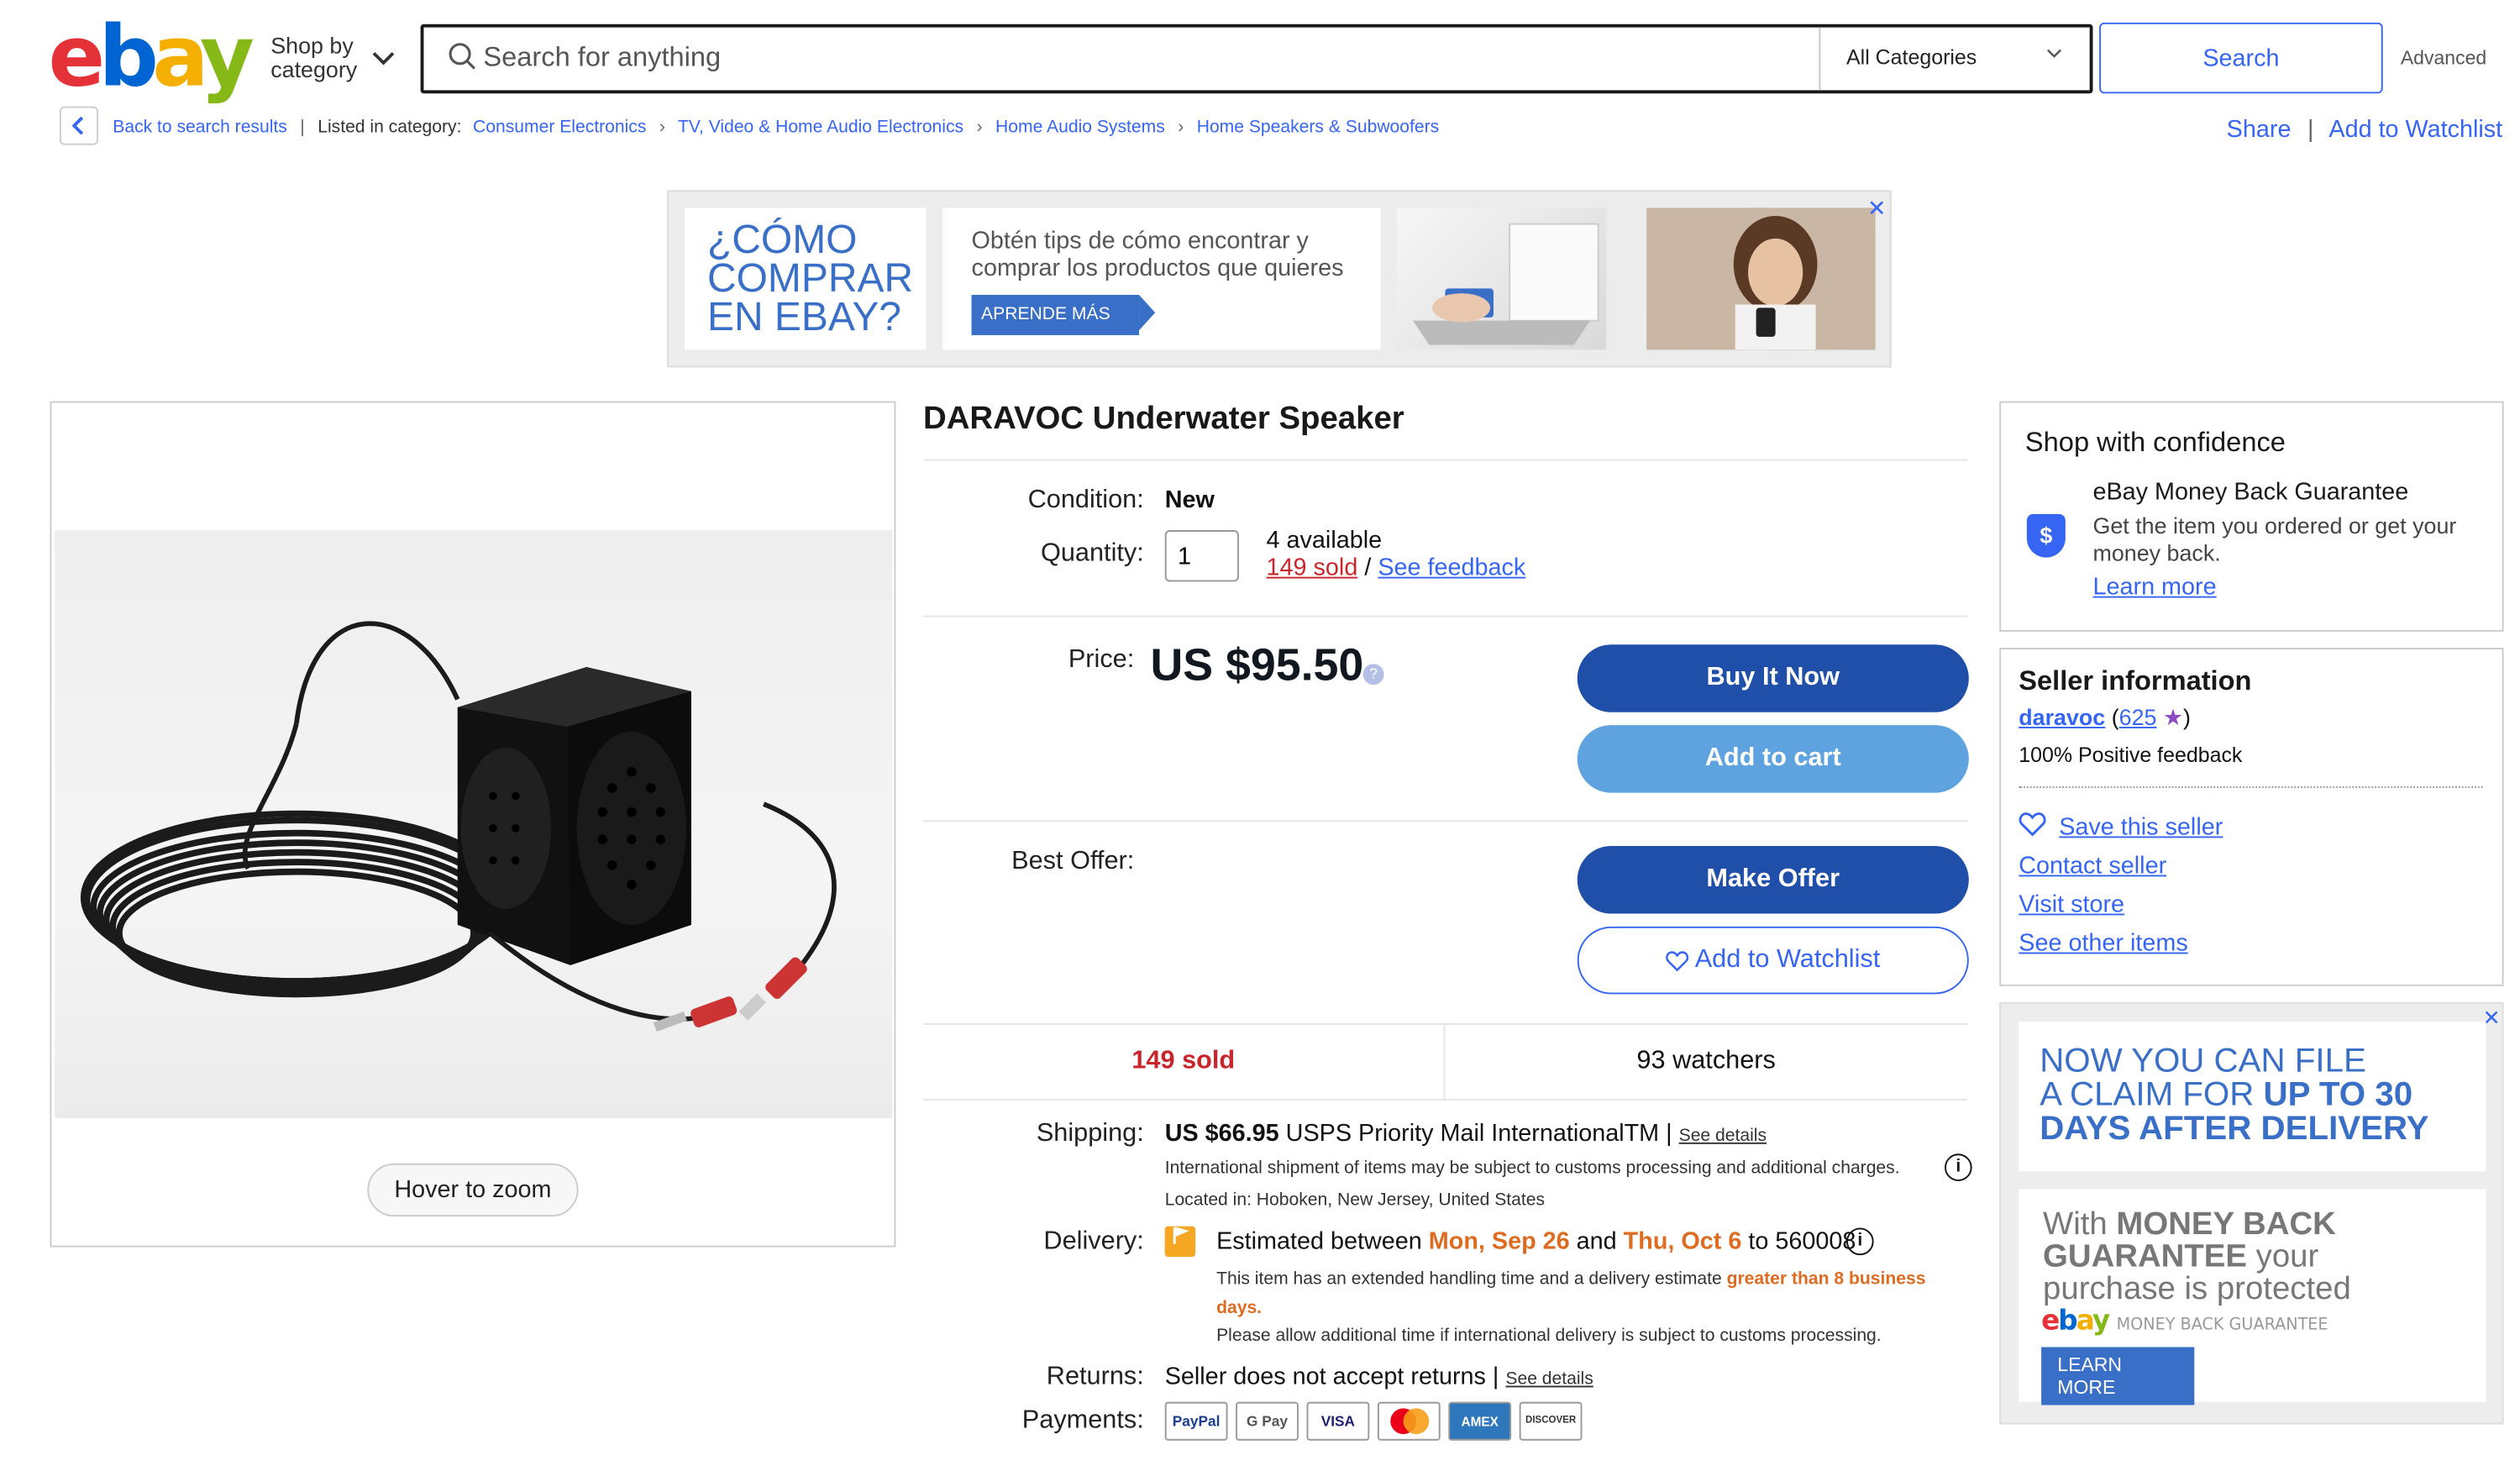 The image size is (2520, 1466). Describe the element at coordinates (78, 125) in the screenshot. I see `back-arrow-icon` at that location.